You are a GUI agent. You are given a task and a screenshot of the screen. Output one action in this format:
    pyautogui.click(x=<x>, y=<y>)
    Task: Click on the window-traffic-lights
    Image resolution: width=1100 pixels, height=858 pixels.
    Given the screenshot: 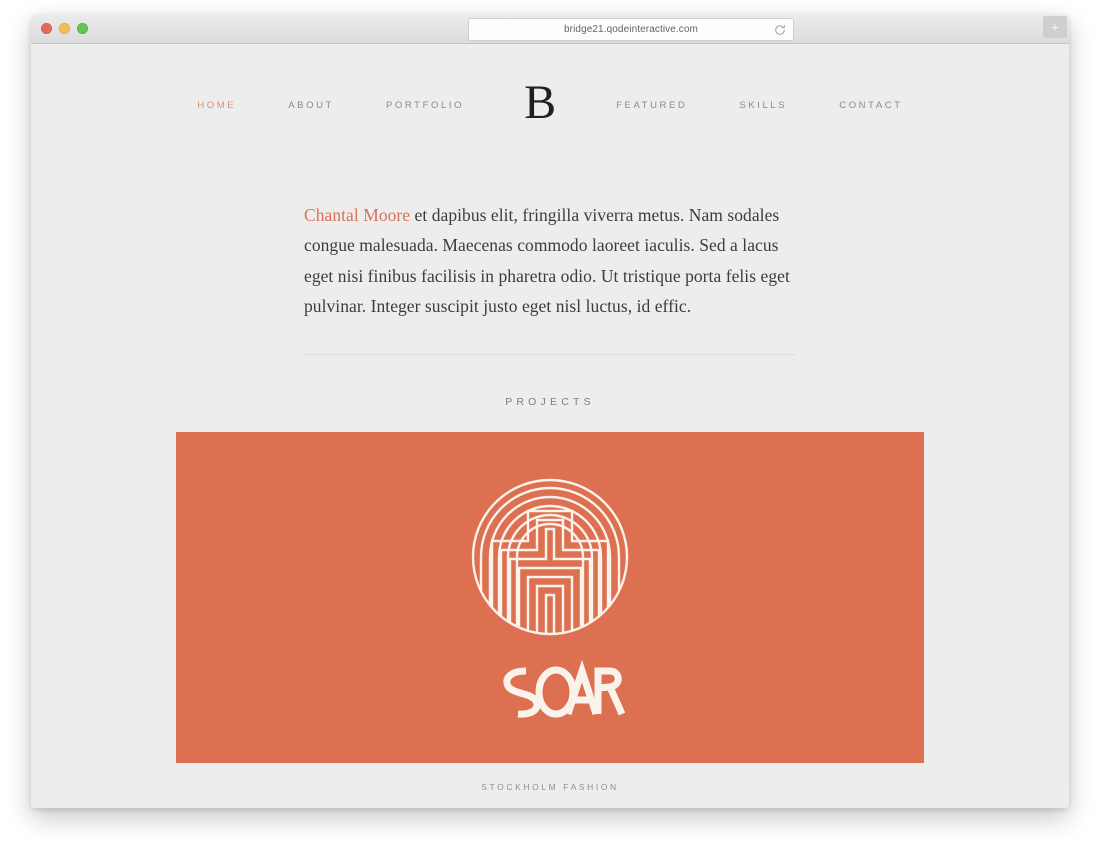 What is the action you would take?
    pyautogui.click(x=64, y=28)
    